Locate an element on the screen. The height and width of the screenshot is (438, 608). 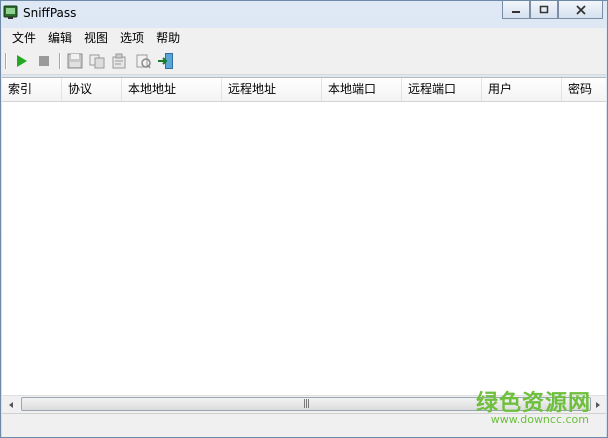
column-header-local-port: 本地端口 is located at coordinates (362, 89).